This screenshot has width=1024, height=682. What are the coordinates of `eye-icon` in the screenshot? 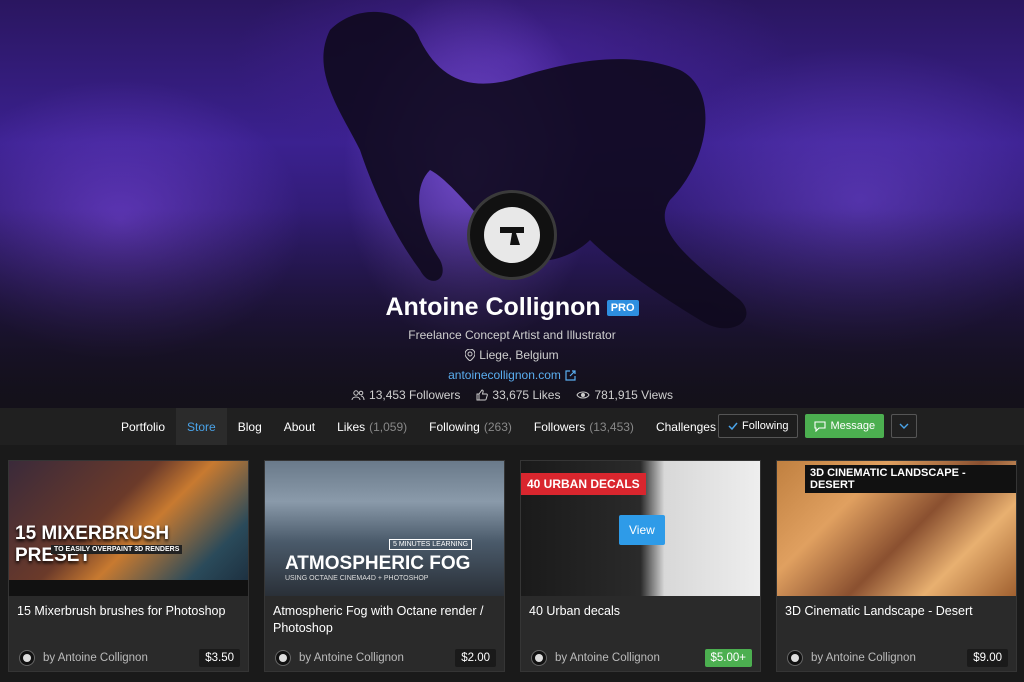 It's located at (583, 395).